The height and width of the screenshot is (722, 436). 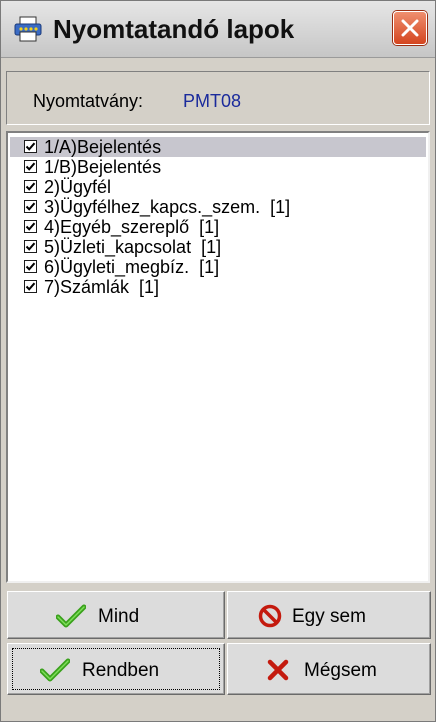 What do you see at coordinates (132, 267) in the screenshot?
I see `page-label: 6)Ügyleti_megbíz. [1]` at bounding box center [132, 267].